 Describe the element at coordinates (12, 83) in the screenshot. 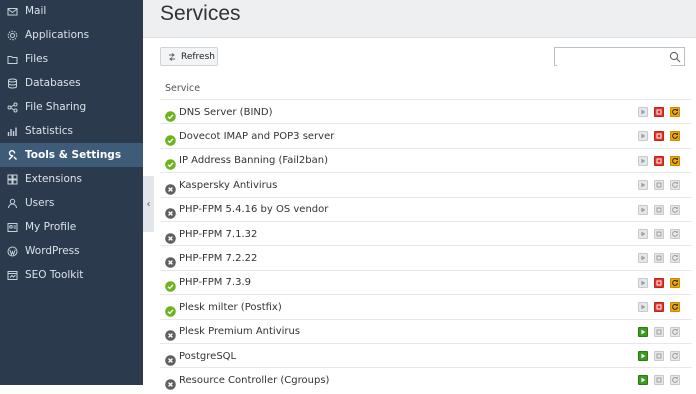

I see `database-icon` at that location.